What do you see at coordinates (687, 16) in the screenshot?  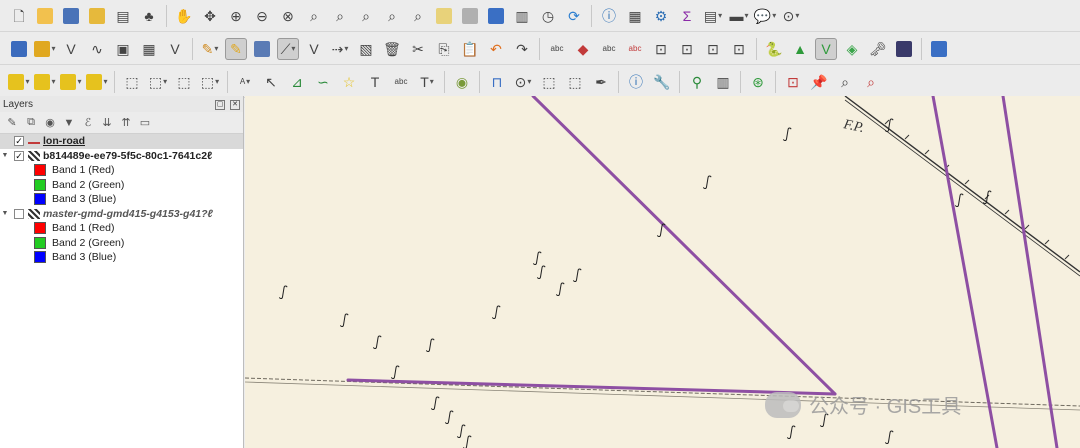 I see `sum-icon: Σ` at bounding box center [687, 16].